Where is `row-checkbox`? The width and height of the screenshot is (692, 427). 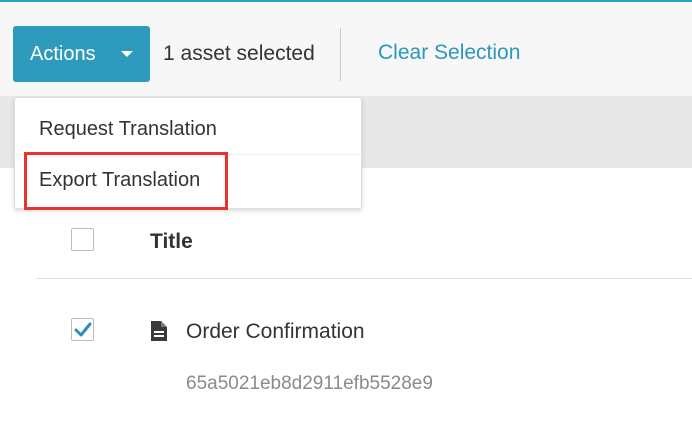 row-checkbox is located at coordinates (82, 329).